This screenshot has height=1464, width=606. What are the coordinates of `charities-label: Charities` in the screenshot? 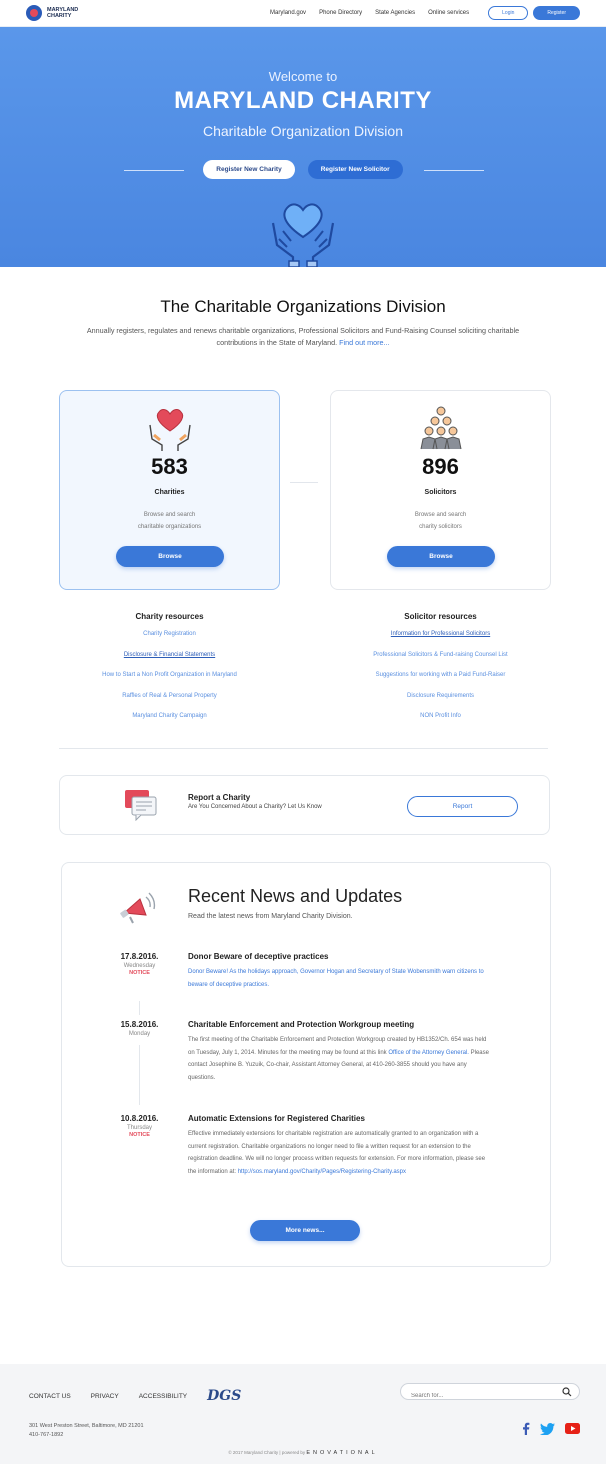 It's located at (169, 492).